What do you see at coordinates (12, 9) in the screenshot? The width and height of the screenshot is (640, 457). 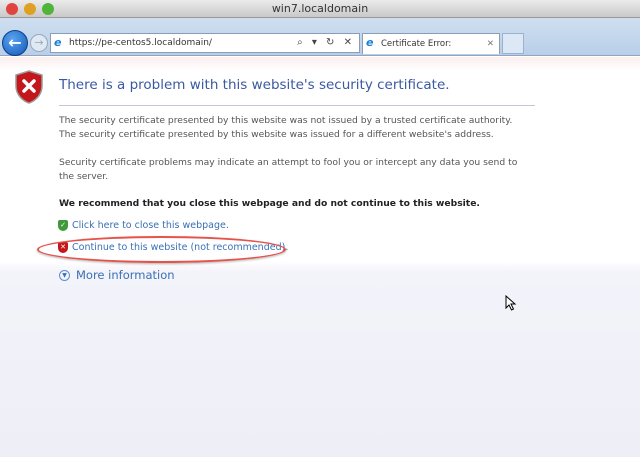 I see `close-window-button` at bounding box center [12, 9].